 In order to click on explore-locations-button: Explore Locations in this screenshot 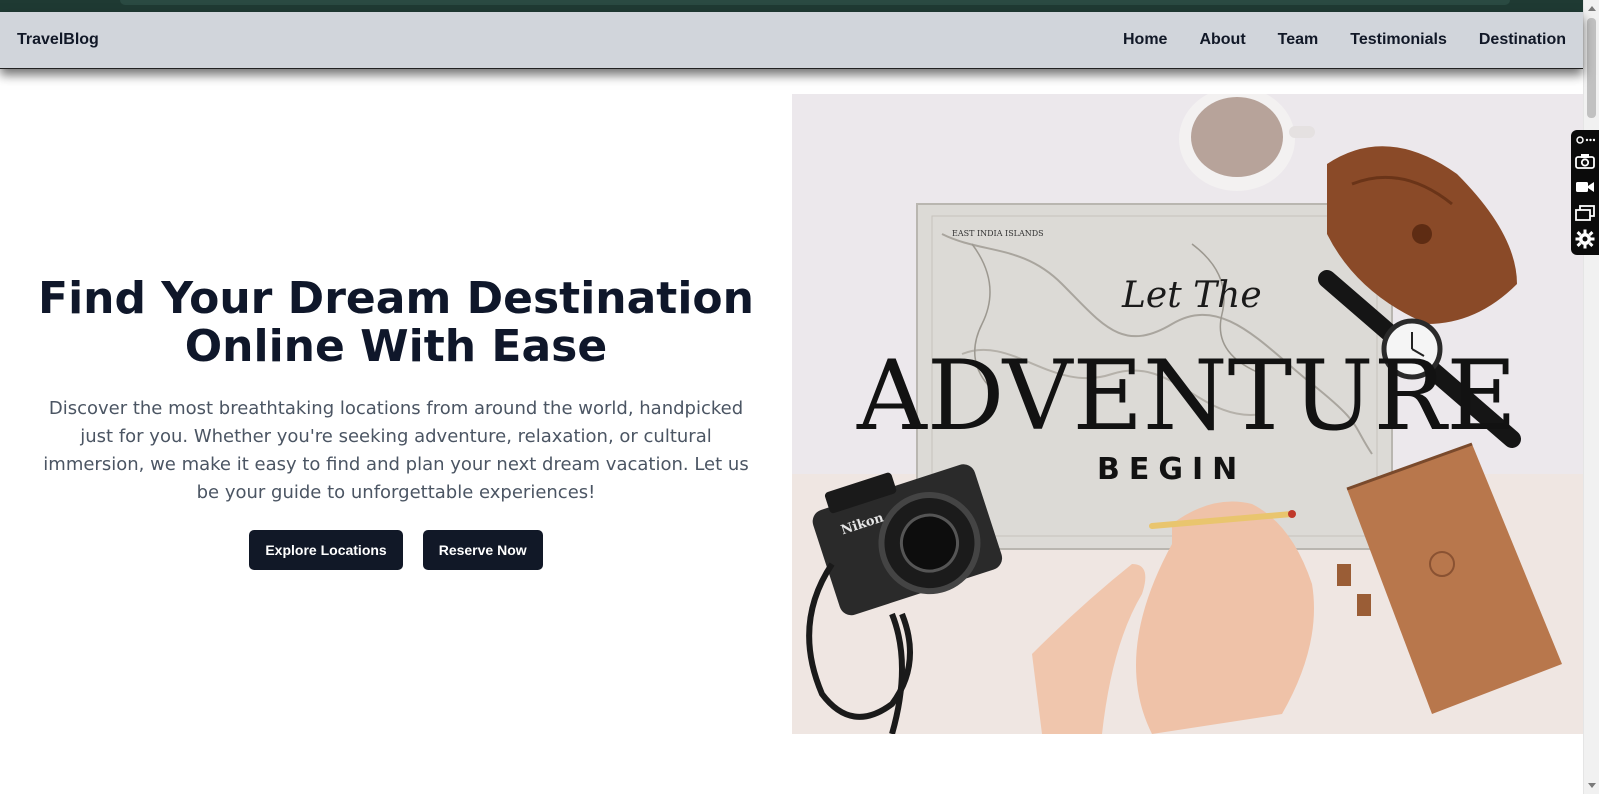, I will do `click(326, 550)`.